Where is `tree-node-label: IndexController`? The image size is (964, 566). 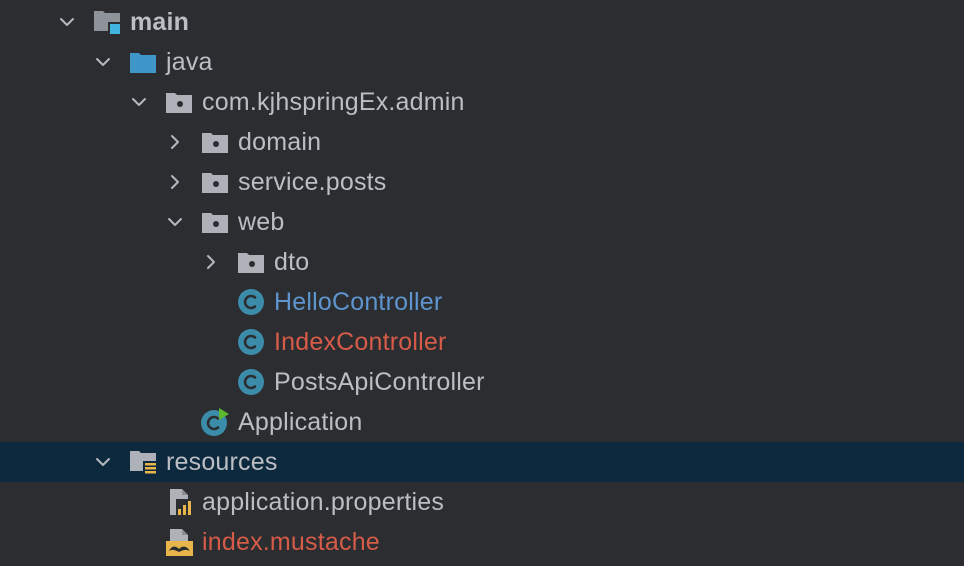 tree-node-label: IndexController is located at coordinates (360, 342).